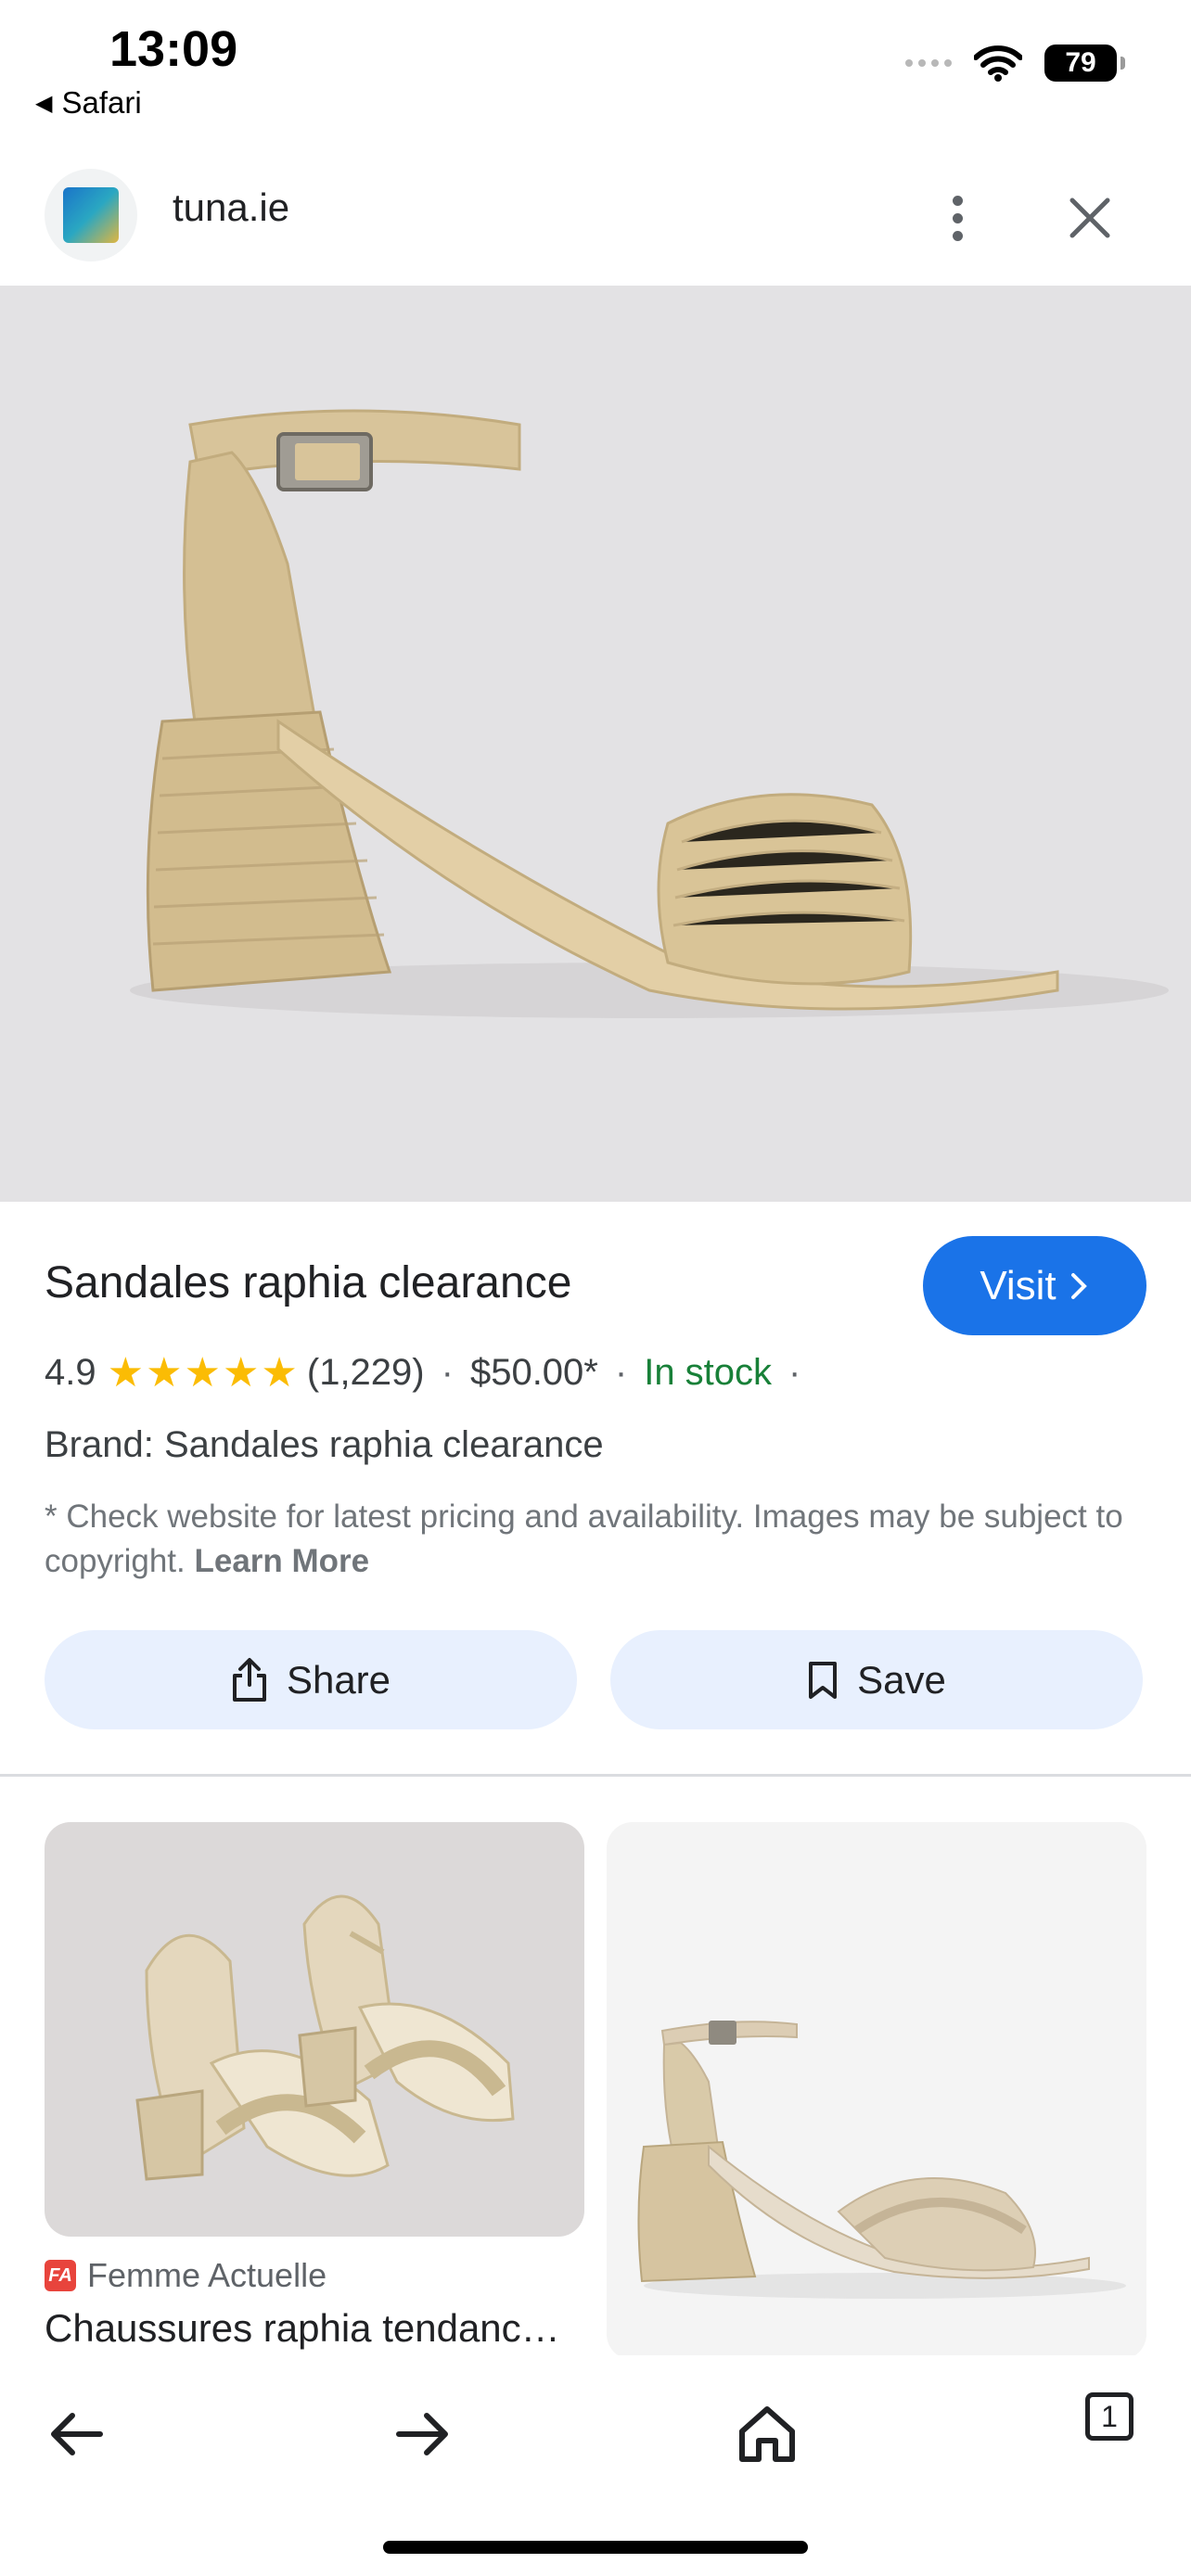  What do you see at coordinates (957, 217) in the screenshot?
I see `more-options-icon` at bounding box center [957, 217].